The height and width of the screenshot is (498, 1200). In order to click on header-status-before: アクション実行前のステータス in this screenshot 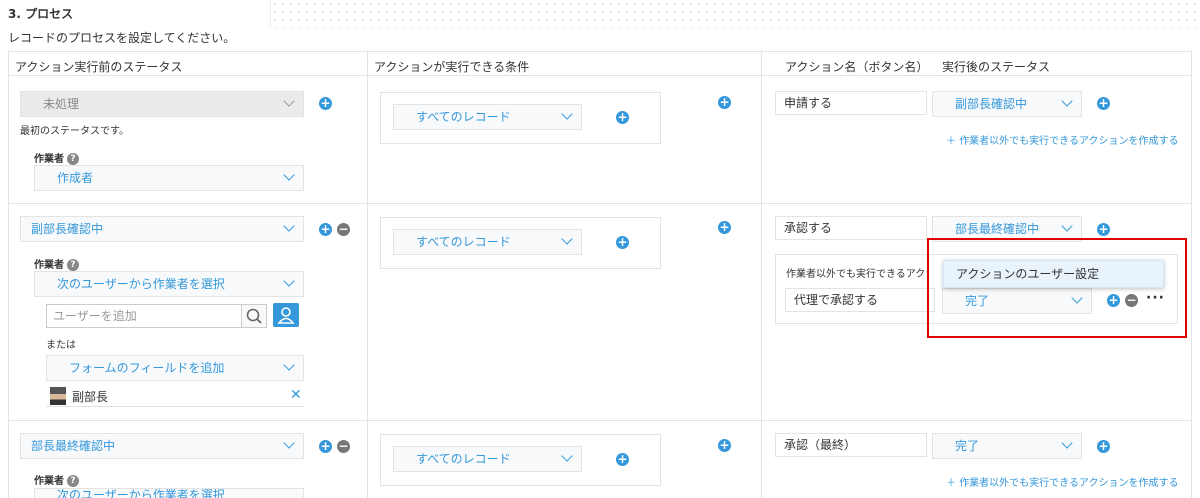, I will do `click(99, 67)`.